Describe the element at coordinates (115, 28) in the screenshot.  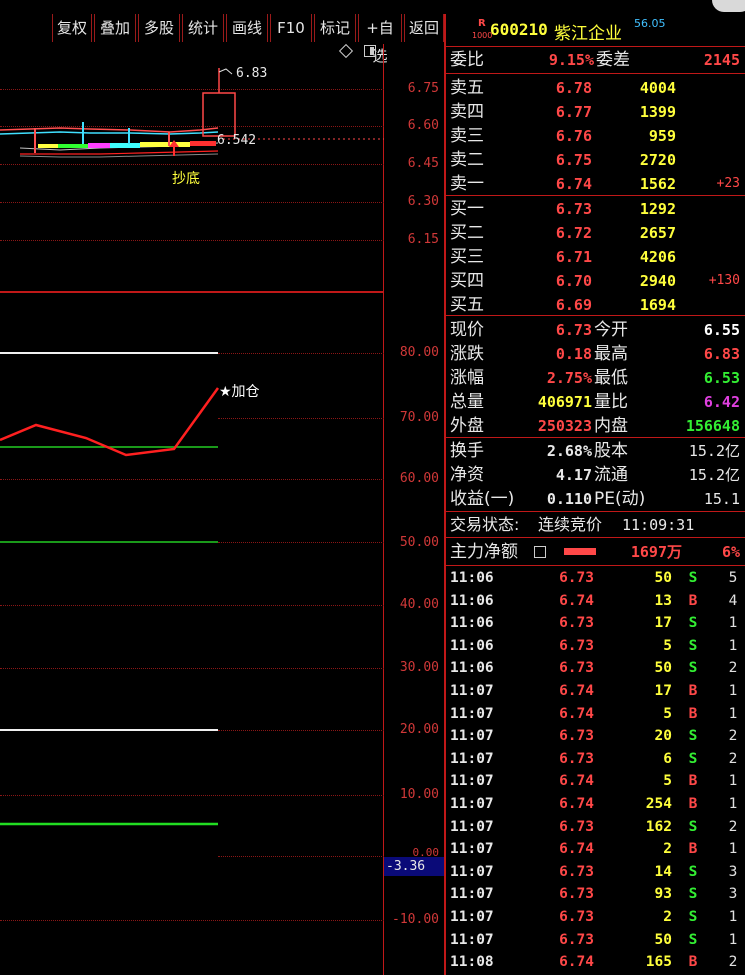
I see `toolbar-button-overlay: 叠加` at that location.